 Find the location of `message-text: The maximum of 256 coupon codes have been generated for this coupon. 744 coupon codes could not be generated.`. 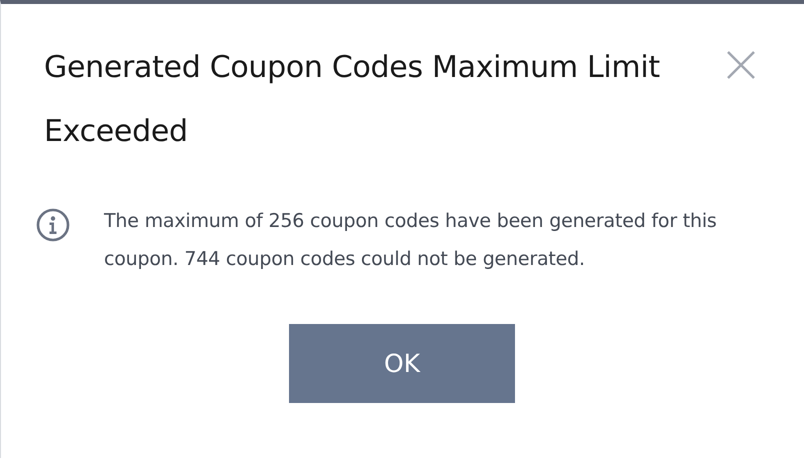

message-text: The maximum of 256 coupon codes have been generated for this coupon. 744 coupon codes could not be generated. is located at coordinates (411, 240).